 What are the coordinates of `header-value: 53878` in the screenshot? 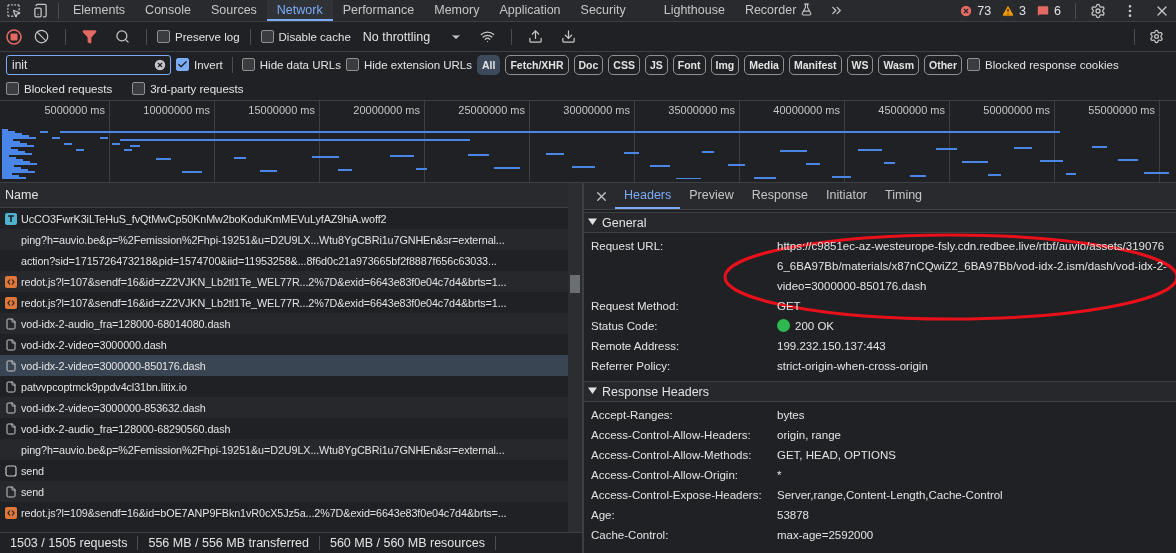 It's located at (793, 515).